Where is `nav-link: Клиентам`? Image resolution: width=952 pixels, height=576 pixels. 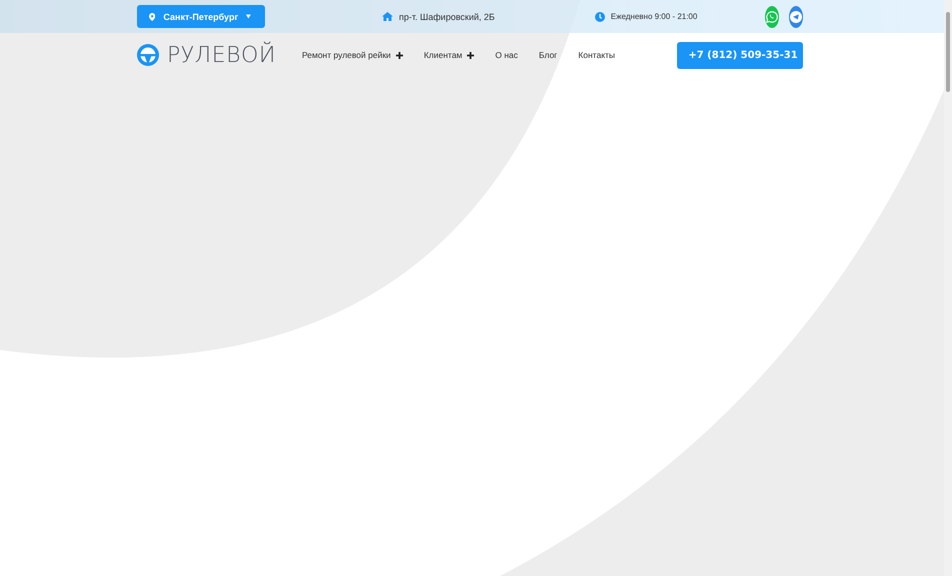
nav-link: Клиентам is located at coordinates (449, 55).